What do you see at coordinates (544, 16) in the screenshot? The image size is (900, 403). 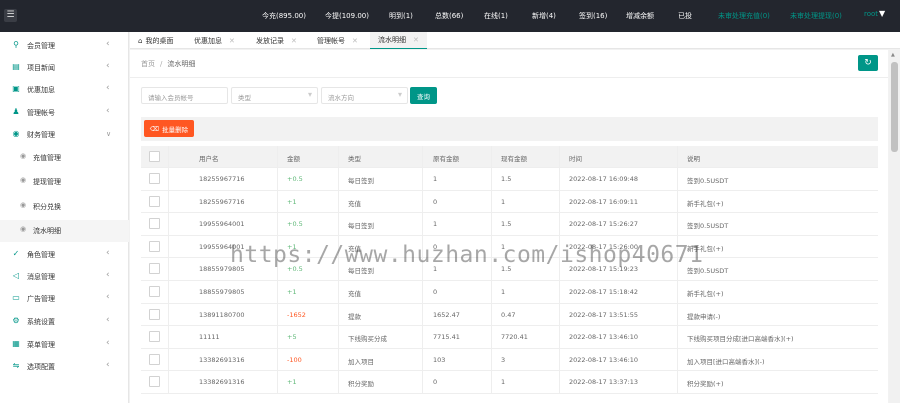 I see `stat-new: 新增(4)` at bounding box center [544, 16].